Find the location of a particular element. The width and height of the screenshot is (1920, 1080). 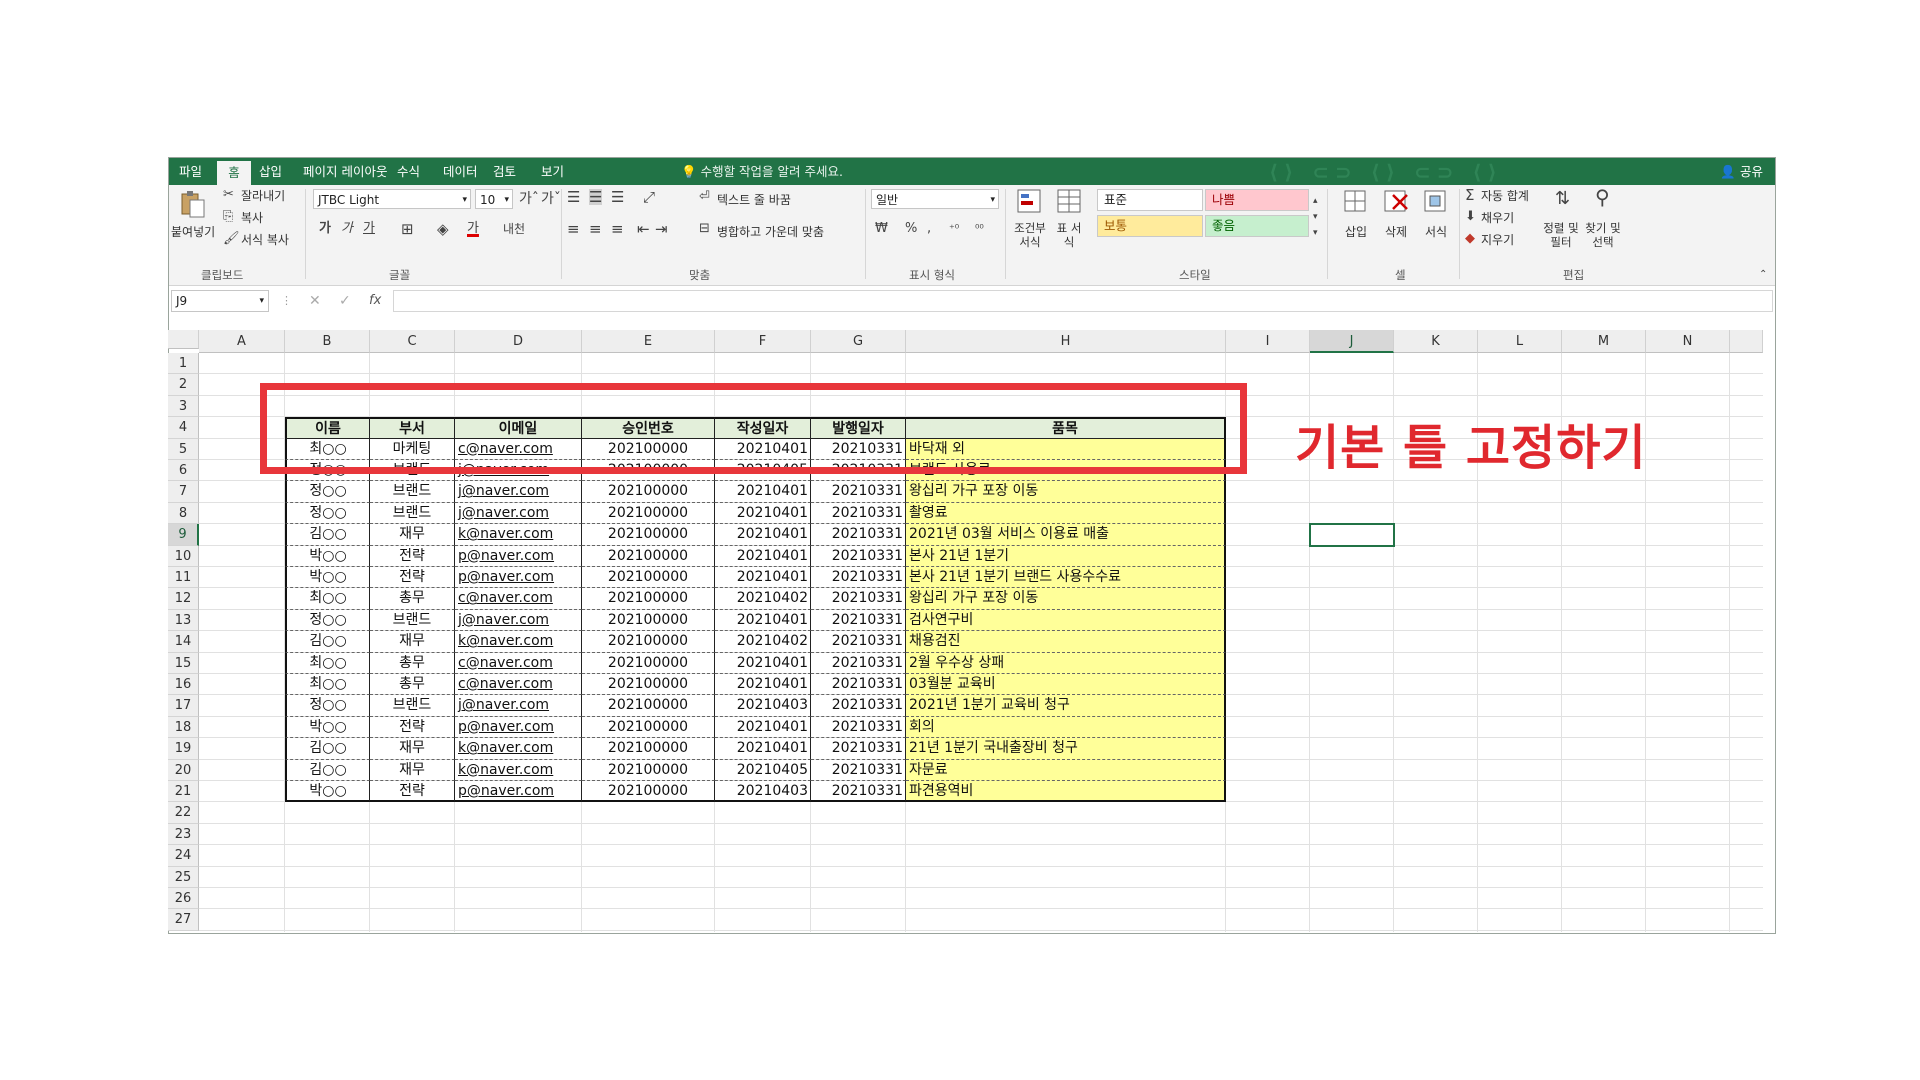

merge-center-button: 병합하고 가운데 맞춤 is located at coordinates (770, 231).